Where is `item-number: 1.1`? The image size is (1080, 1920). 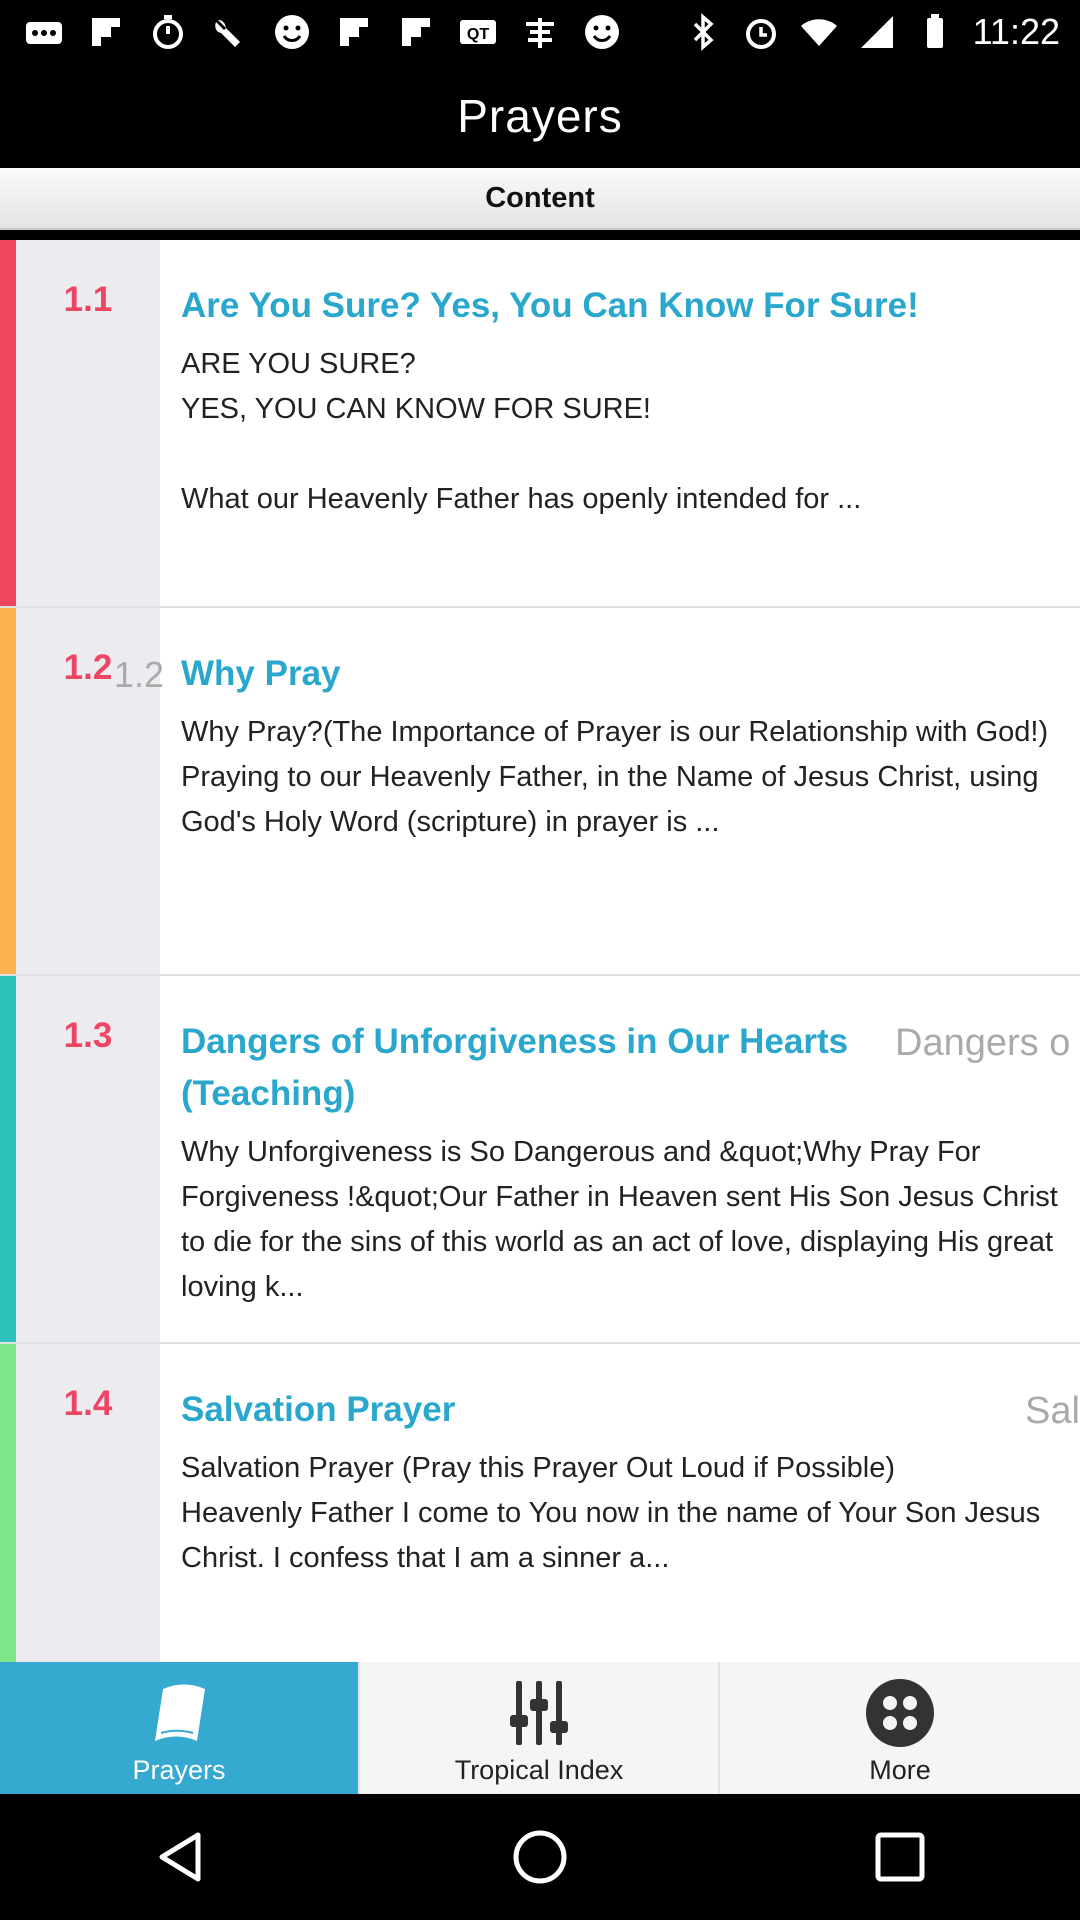
item-number: 1.1 is located at coordinates (88, 299).